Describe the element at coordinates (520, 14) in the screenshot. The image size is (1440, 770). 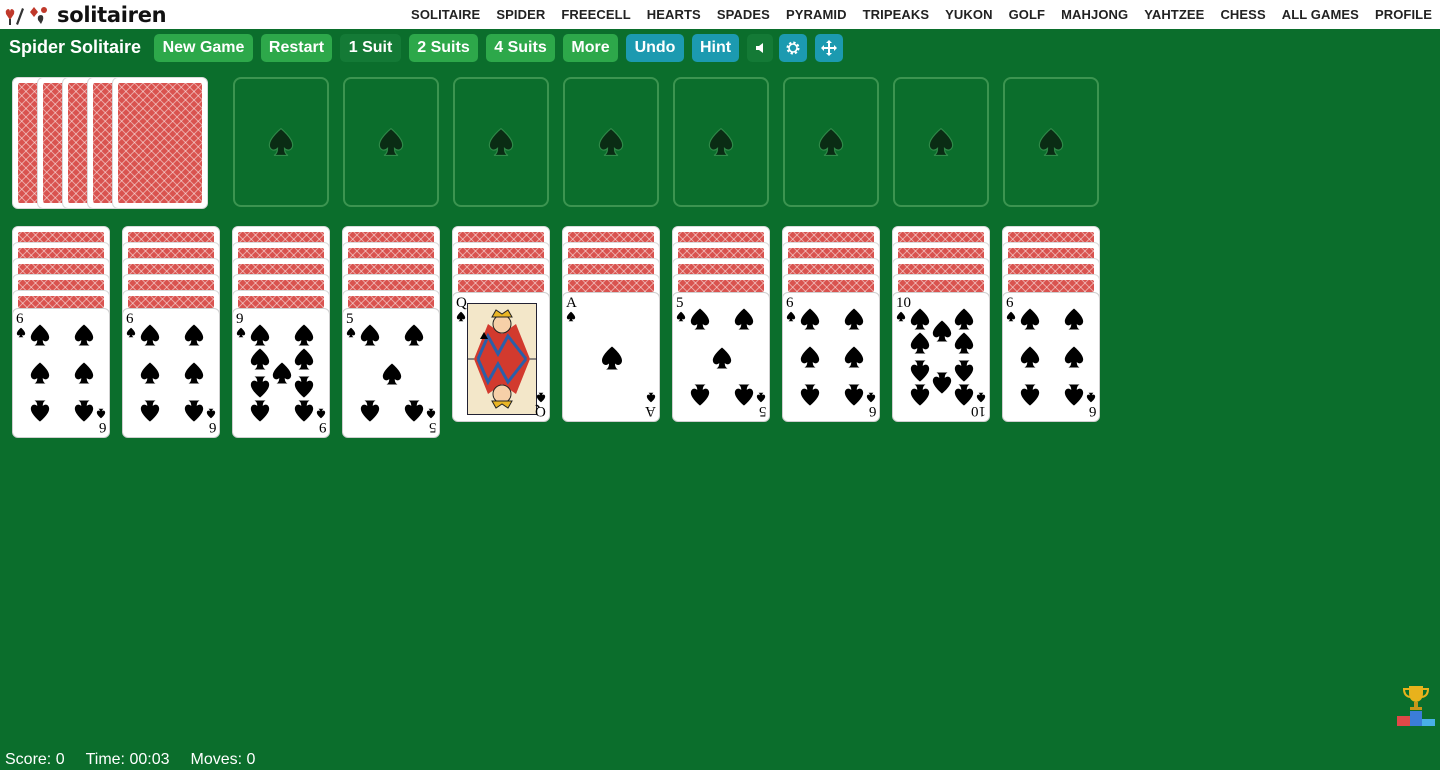
I see `nav-link-spider: SPIDER` at that location.